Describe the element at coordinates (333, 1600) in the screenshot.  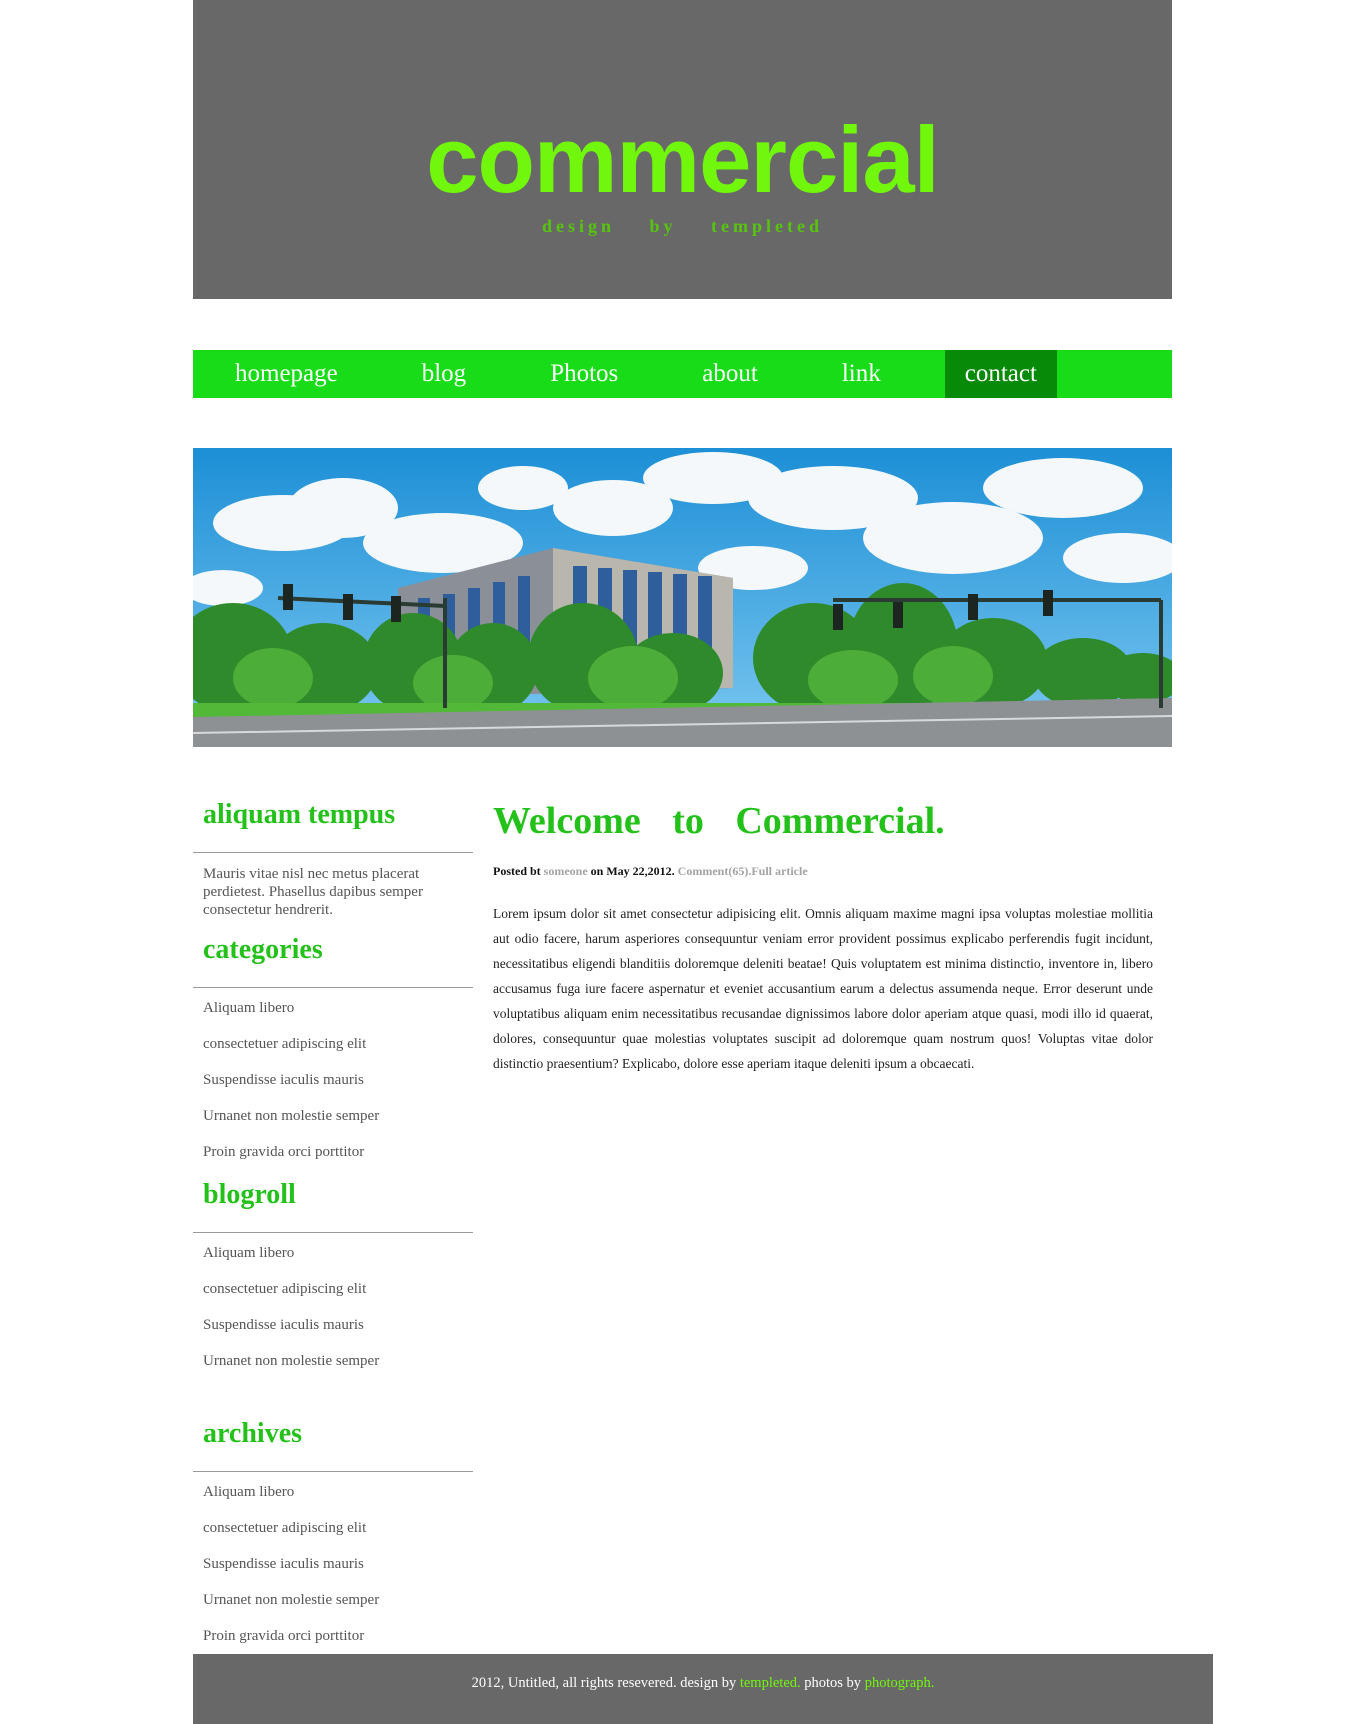
I see `archive-link: Urnanet non molestie semper` at that location.